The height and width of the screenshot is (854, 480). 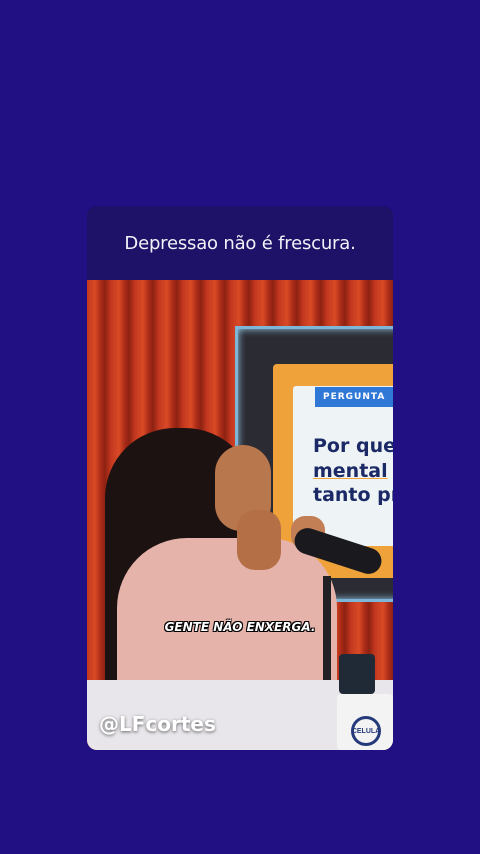 I want to click on question-line-2: mental, so click(x=350, y=471).